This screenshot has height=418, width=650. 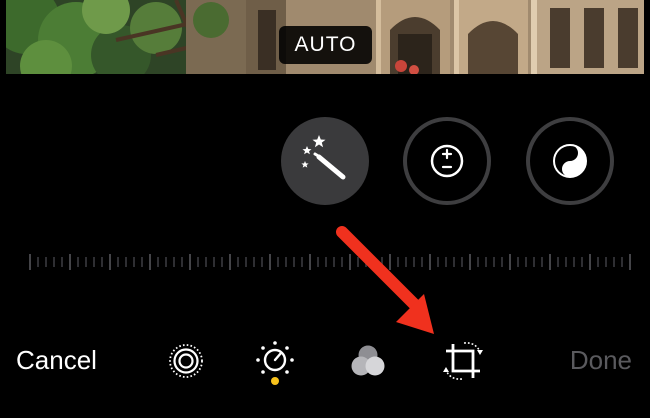 I want to click on live-photo-tool, so click(x=186, y=361).